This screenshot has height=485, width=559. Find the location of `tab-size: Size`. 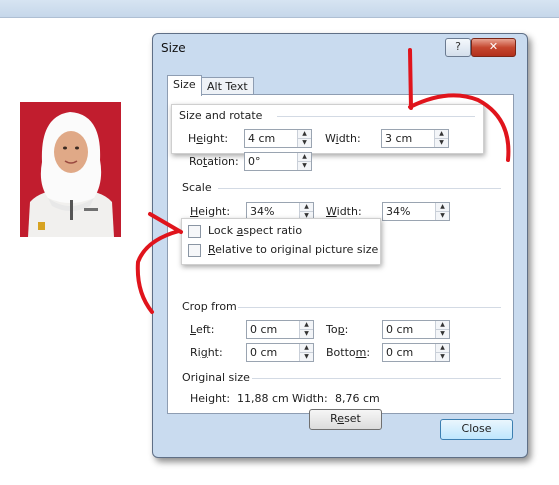

tab-size: Size is located at coordinates (184, 85).